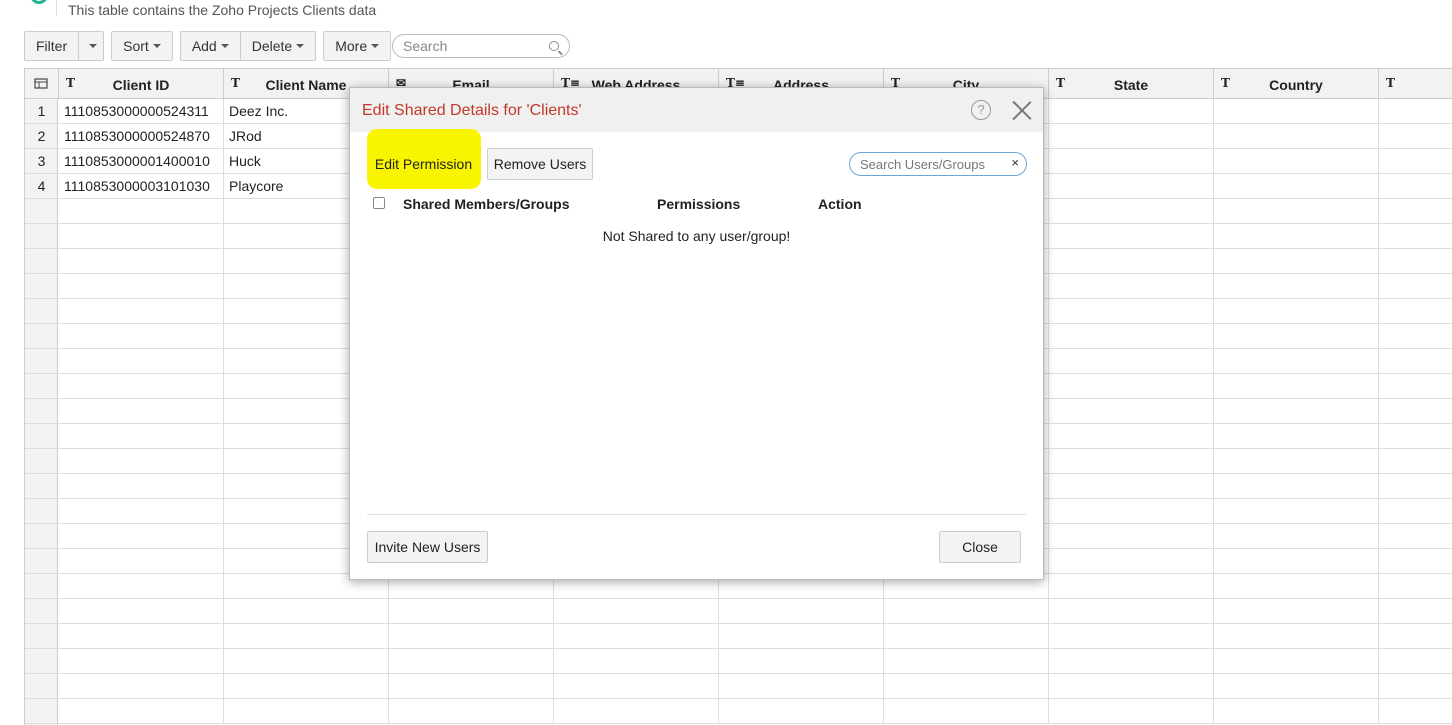  Describe the element at coordinates (423, 164) in the screenshot. I see `edit-permission-button: Edit Permission` at that location.